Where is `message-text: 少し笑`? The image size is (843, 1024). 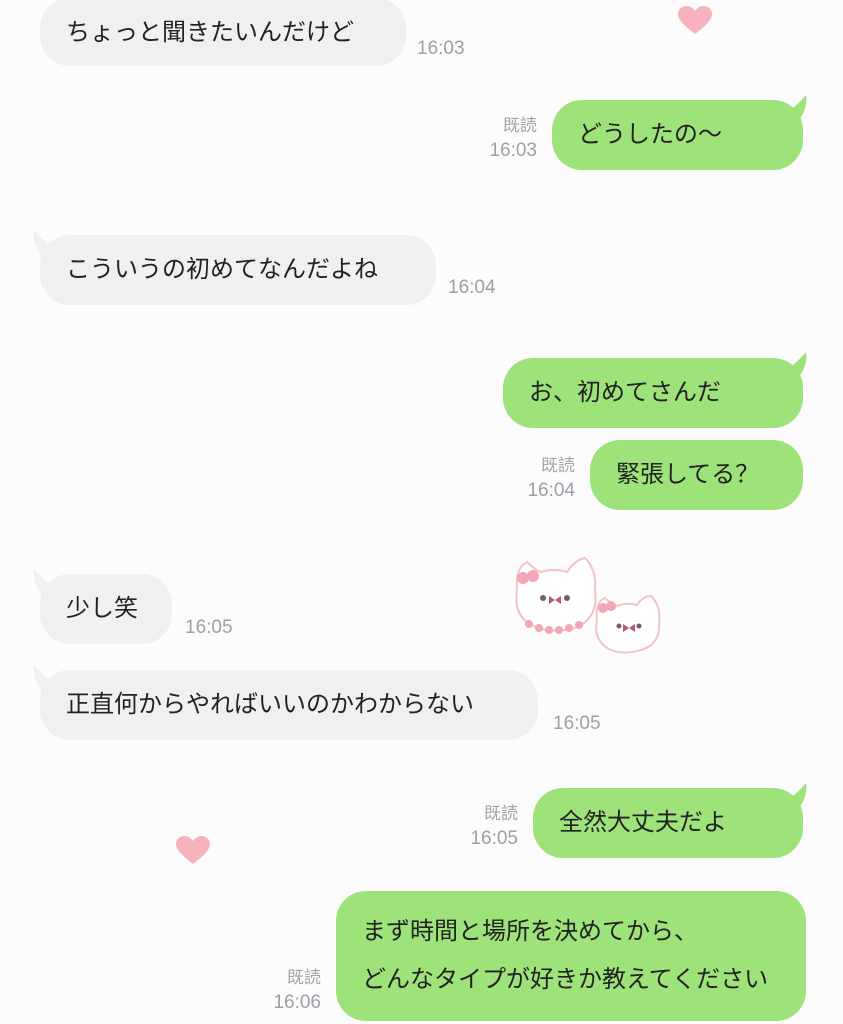 message-text: 少し笑 is located at coordinates (102, 608).